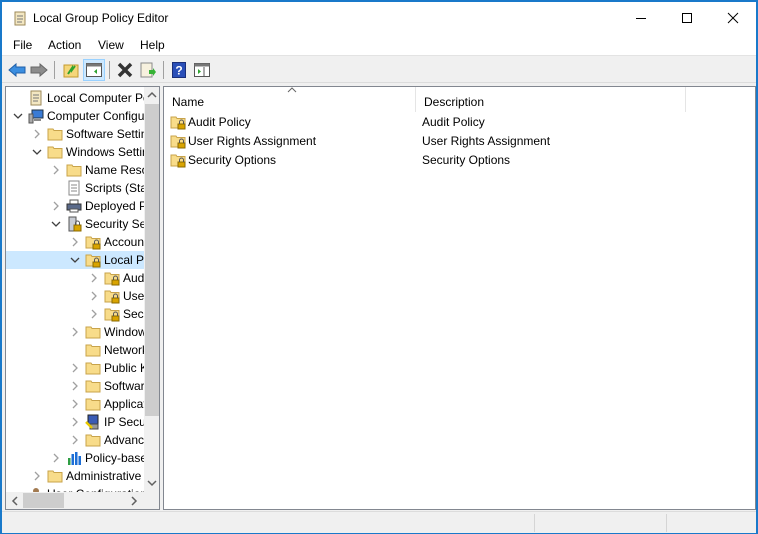  What do you see at coordinates (75, 224) in the screenshot?
I see `tree-item-security-settings: Security Settings` at bounding box center [75, 224].